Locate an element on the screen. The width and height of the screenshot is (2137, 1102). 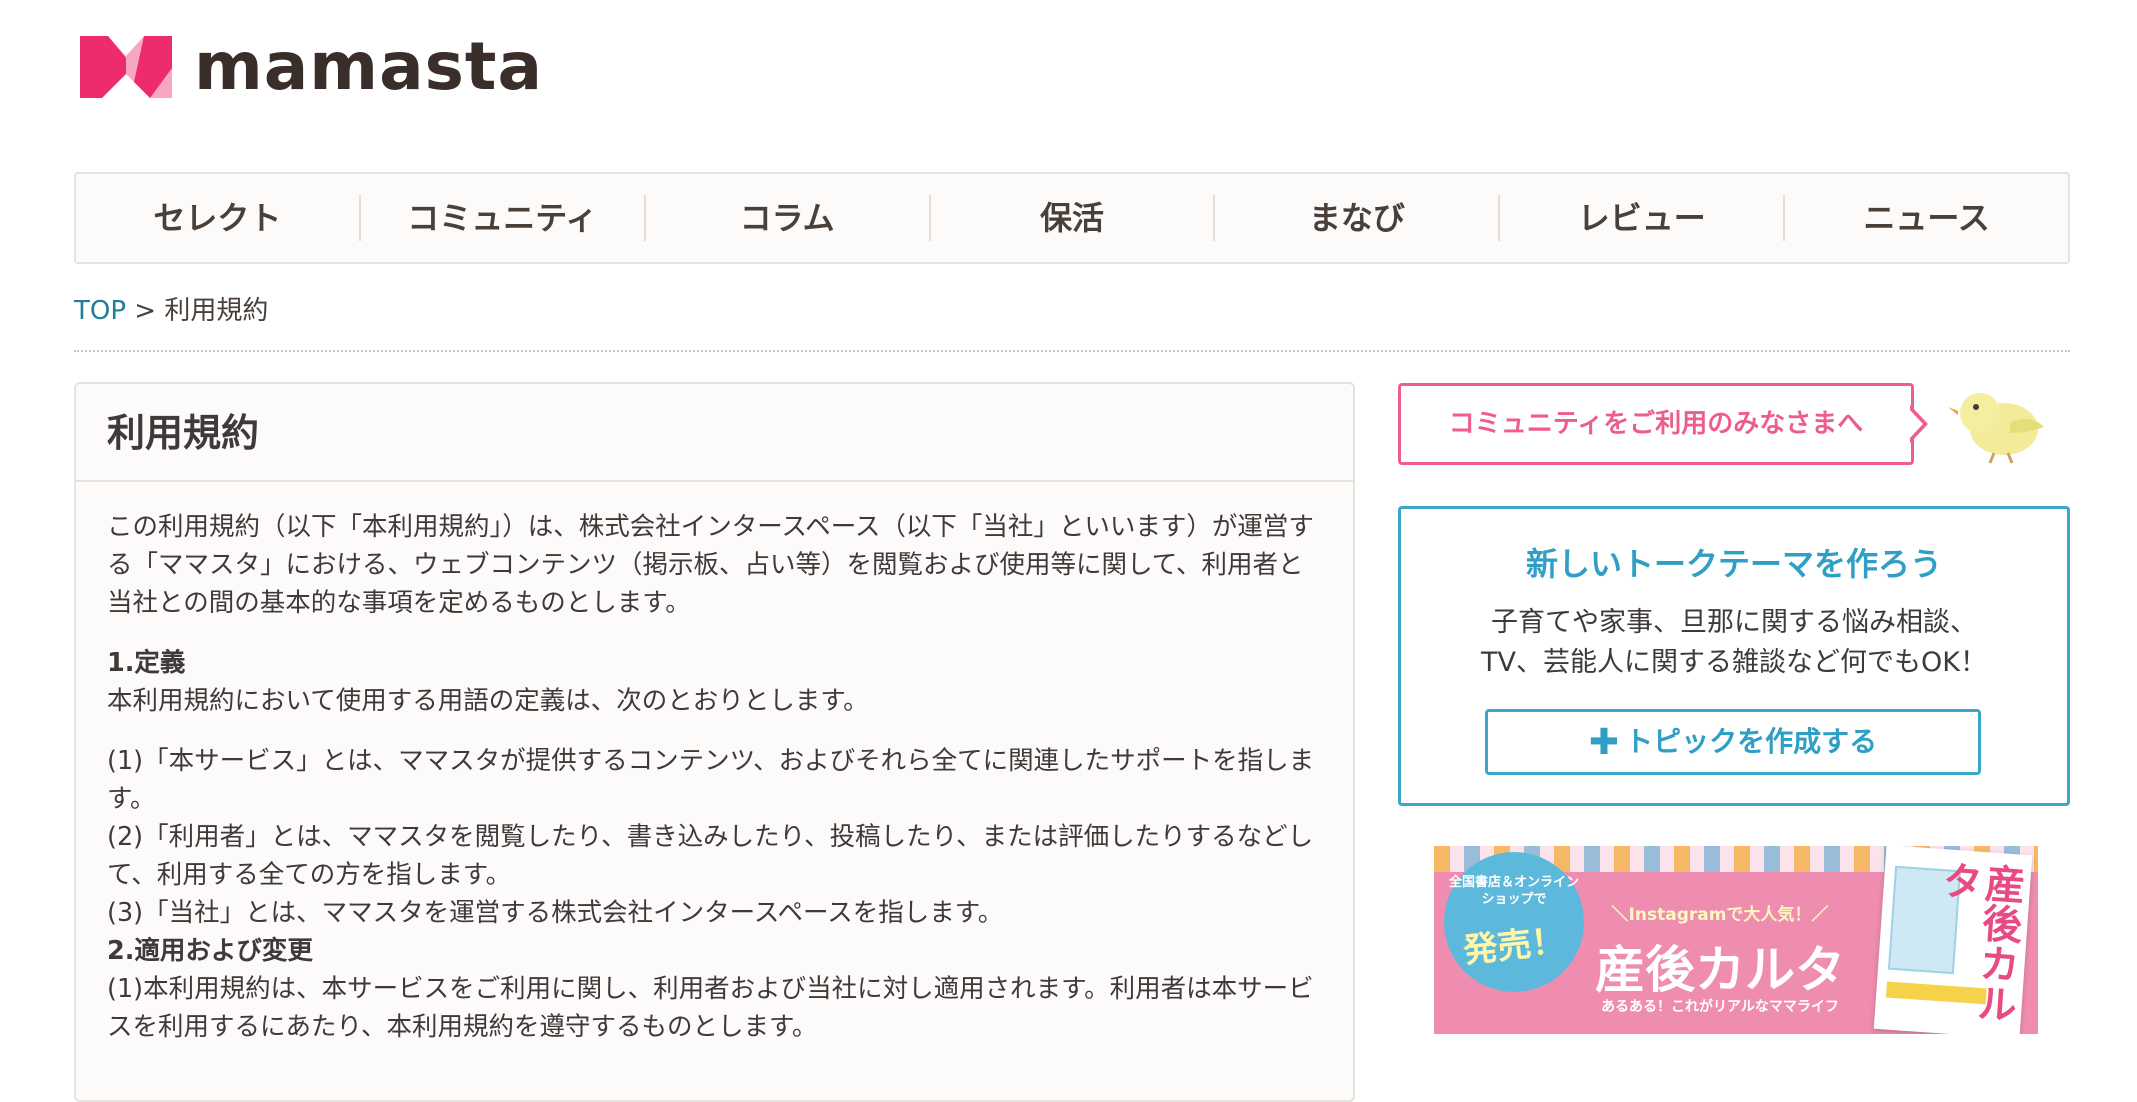
nav-item-community: コミュニティ is located at coordinates (503, 218).